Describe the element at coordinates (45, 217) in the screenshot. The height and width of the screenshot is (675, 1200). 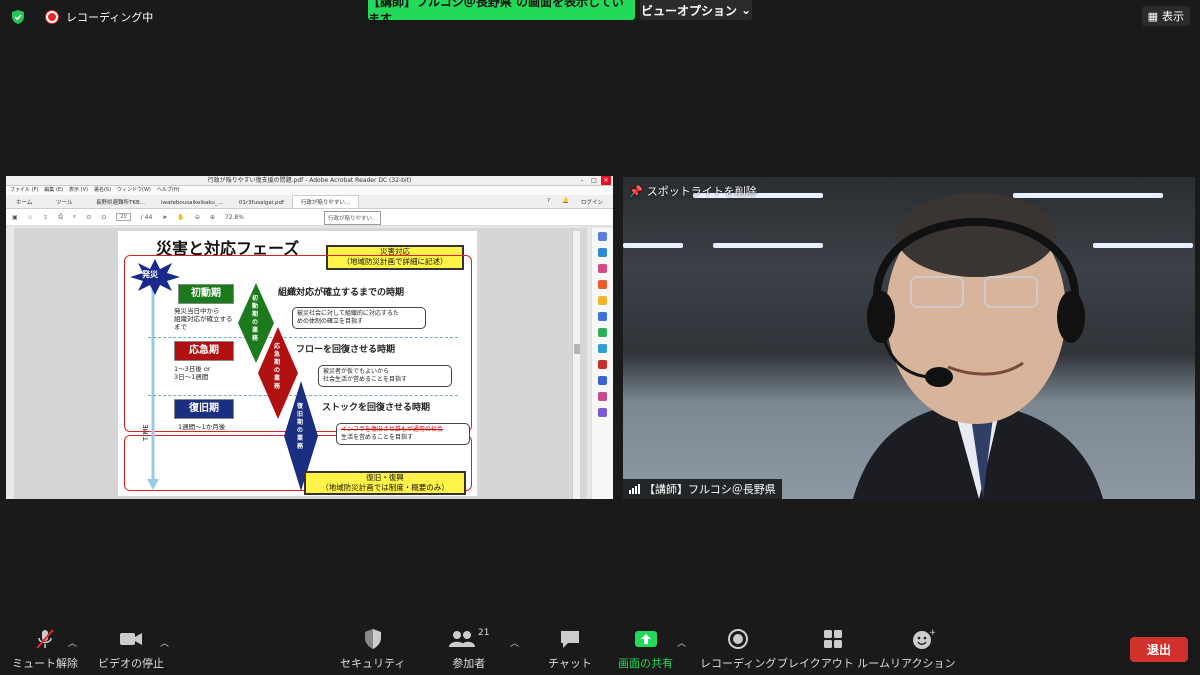
I see `upload-icon: ⇪` at that location.